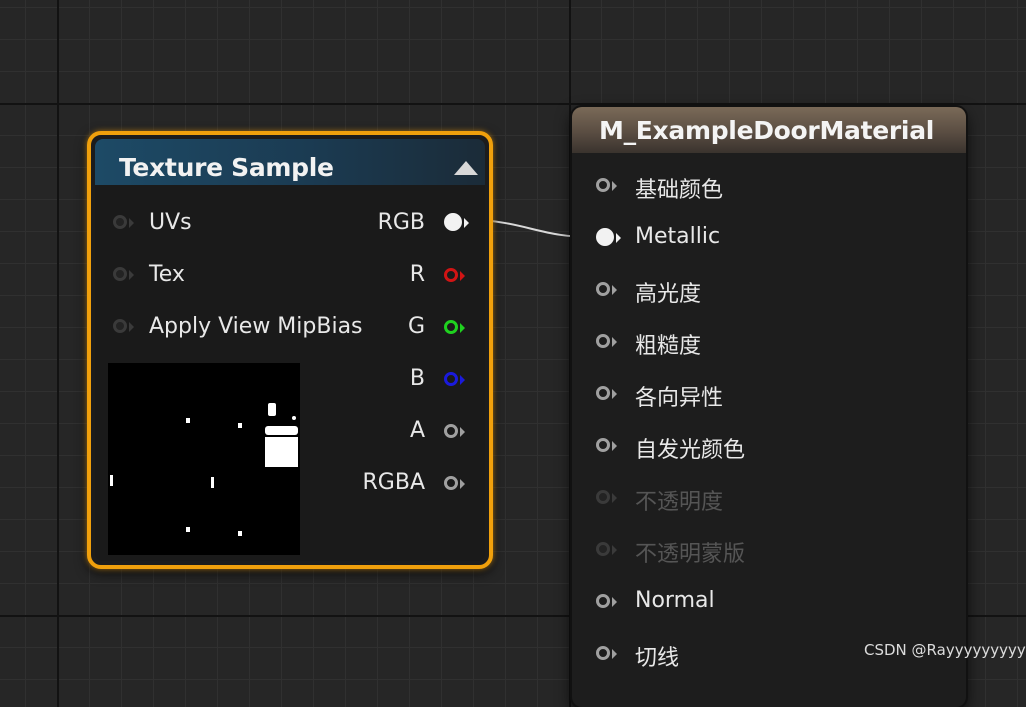 The width and height of the screenshot is (1026, 707). I want to click on metallic-input-pin, so click(609, 238).